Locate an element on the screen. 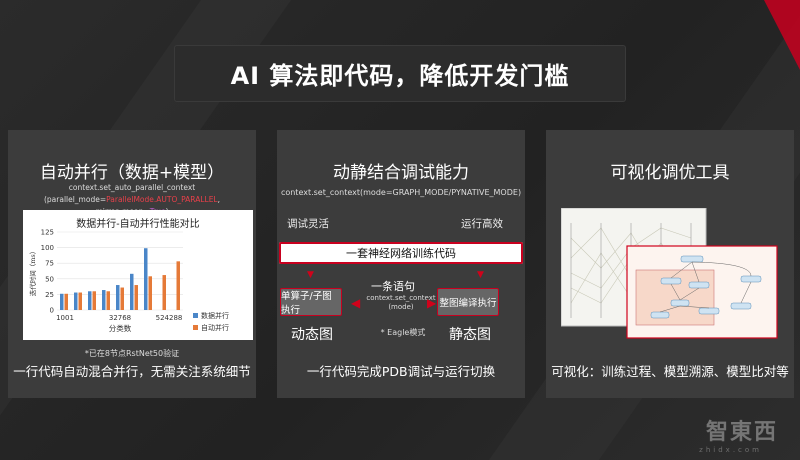 This screenshot has height=460, width=800. x-tick-label: 1001 is located at coordinates (65, 318).